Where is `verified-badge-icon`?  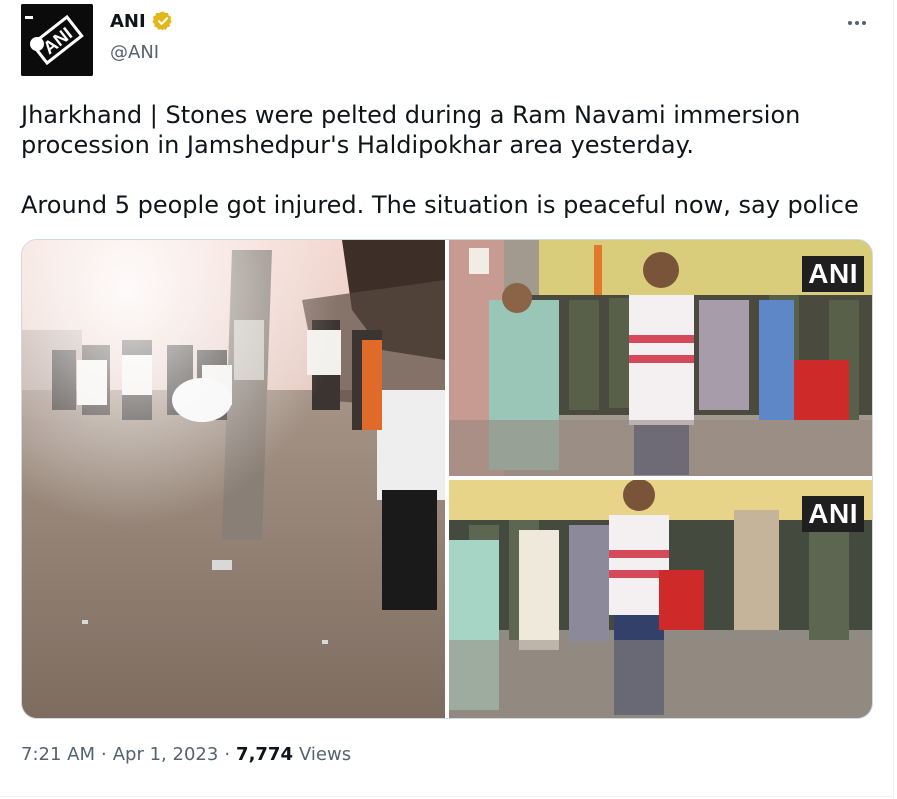
verified-badge-icon is located at coordinates (162, 21).